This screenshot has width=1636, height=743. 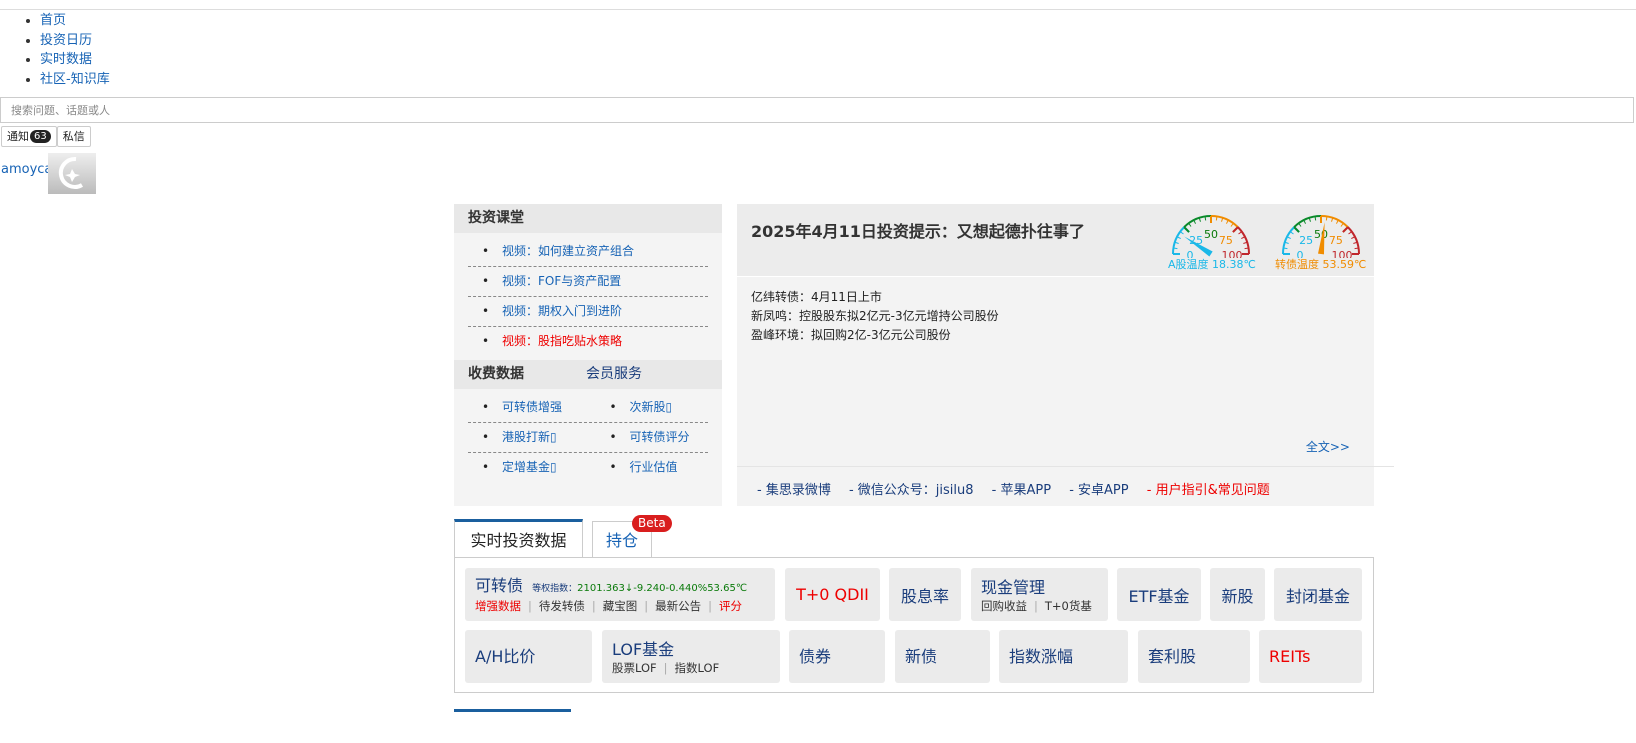 I want to click on gauge-tick-label: 25, so click(x=1306, y=240).